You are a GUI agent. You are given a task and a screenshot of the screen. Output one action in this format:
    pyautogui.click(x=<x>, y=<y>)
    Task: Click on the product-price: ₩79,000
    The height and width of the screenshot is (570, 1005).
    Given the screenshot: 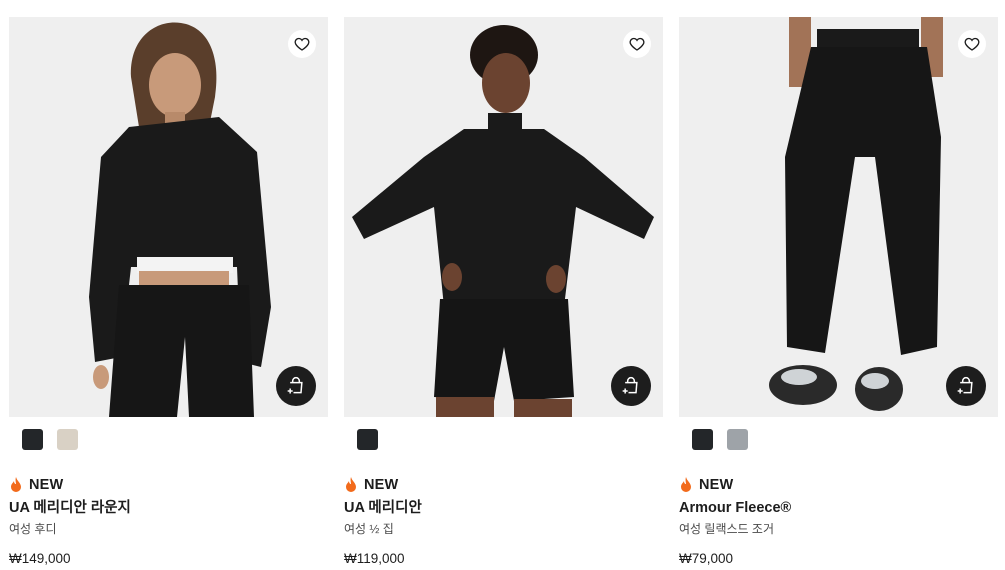 What is the action you would take?
    pyautogui.click(x=706, y=558)
    